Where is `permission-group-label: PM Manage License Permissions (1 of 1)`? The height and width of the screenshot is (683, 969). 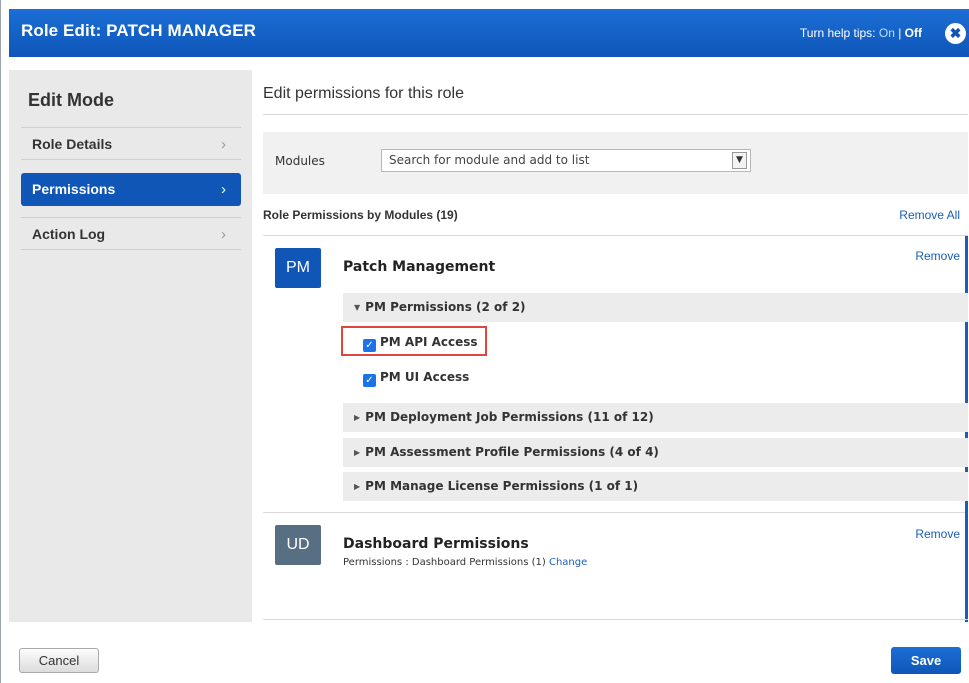
permission-group-label: PM Manage License Permissions (1 of 1) is located at coordinates (502, 486).